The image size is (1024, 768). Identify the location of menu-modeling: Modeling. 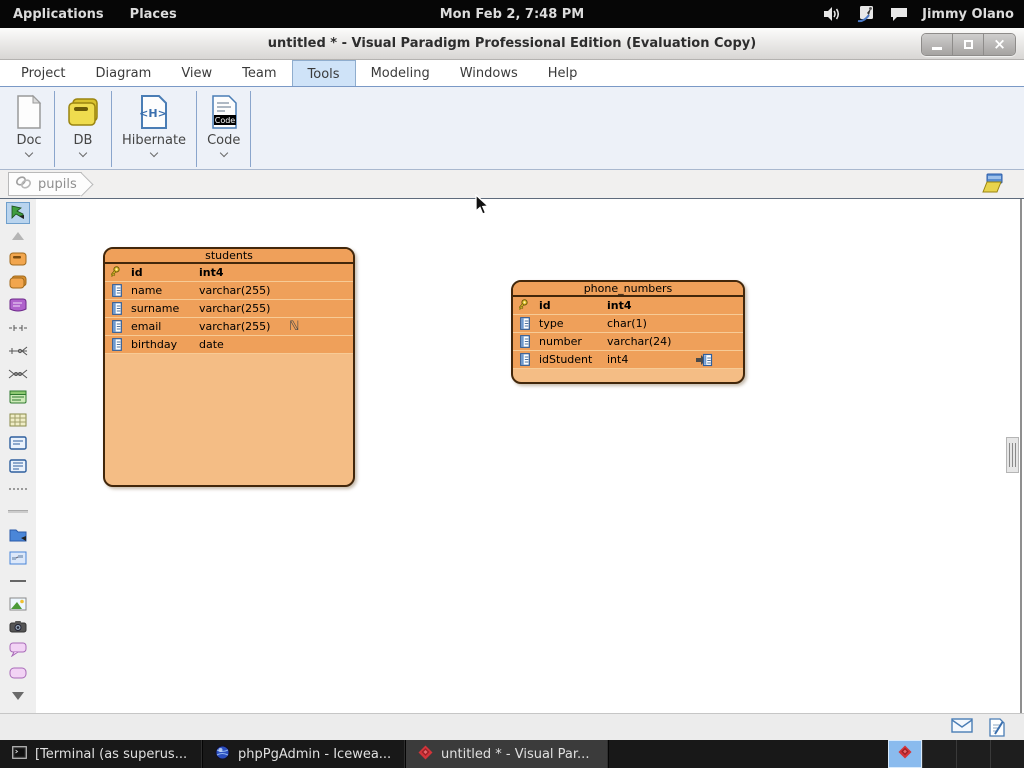
(400, 73).